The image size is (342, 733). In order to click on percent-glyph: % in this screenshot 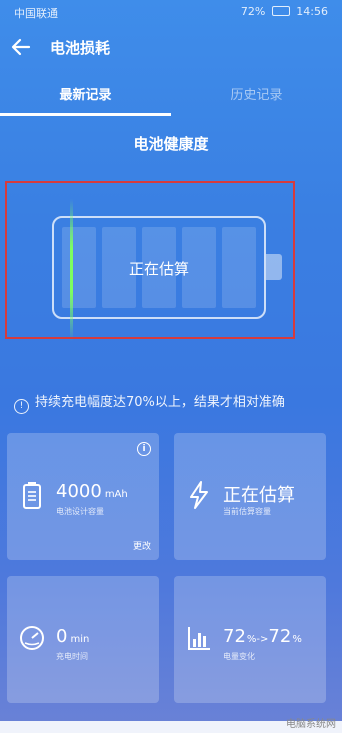, I will do `click(297, 639)`.